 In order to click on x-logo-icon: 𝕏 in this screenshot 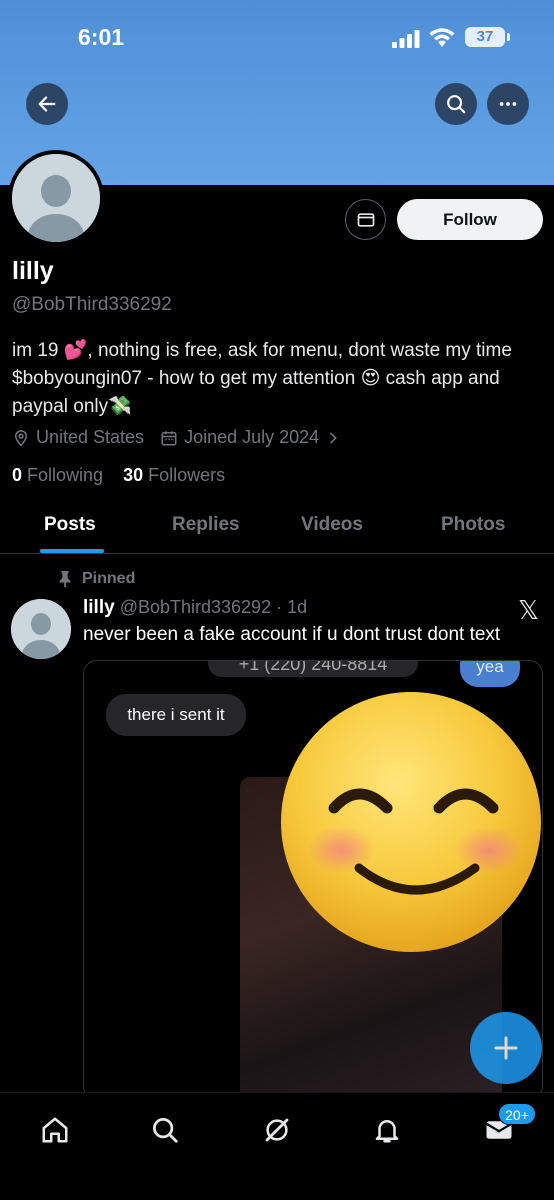, I will do `click(528, 610)`.